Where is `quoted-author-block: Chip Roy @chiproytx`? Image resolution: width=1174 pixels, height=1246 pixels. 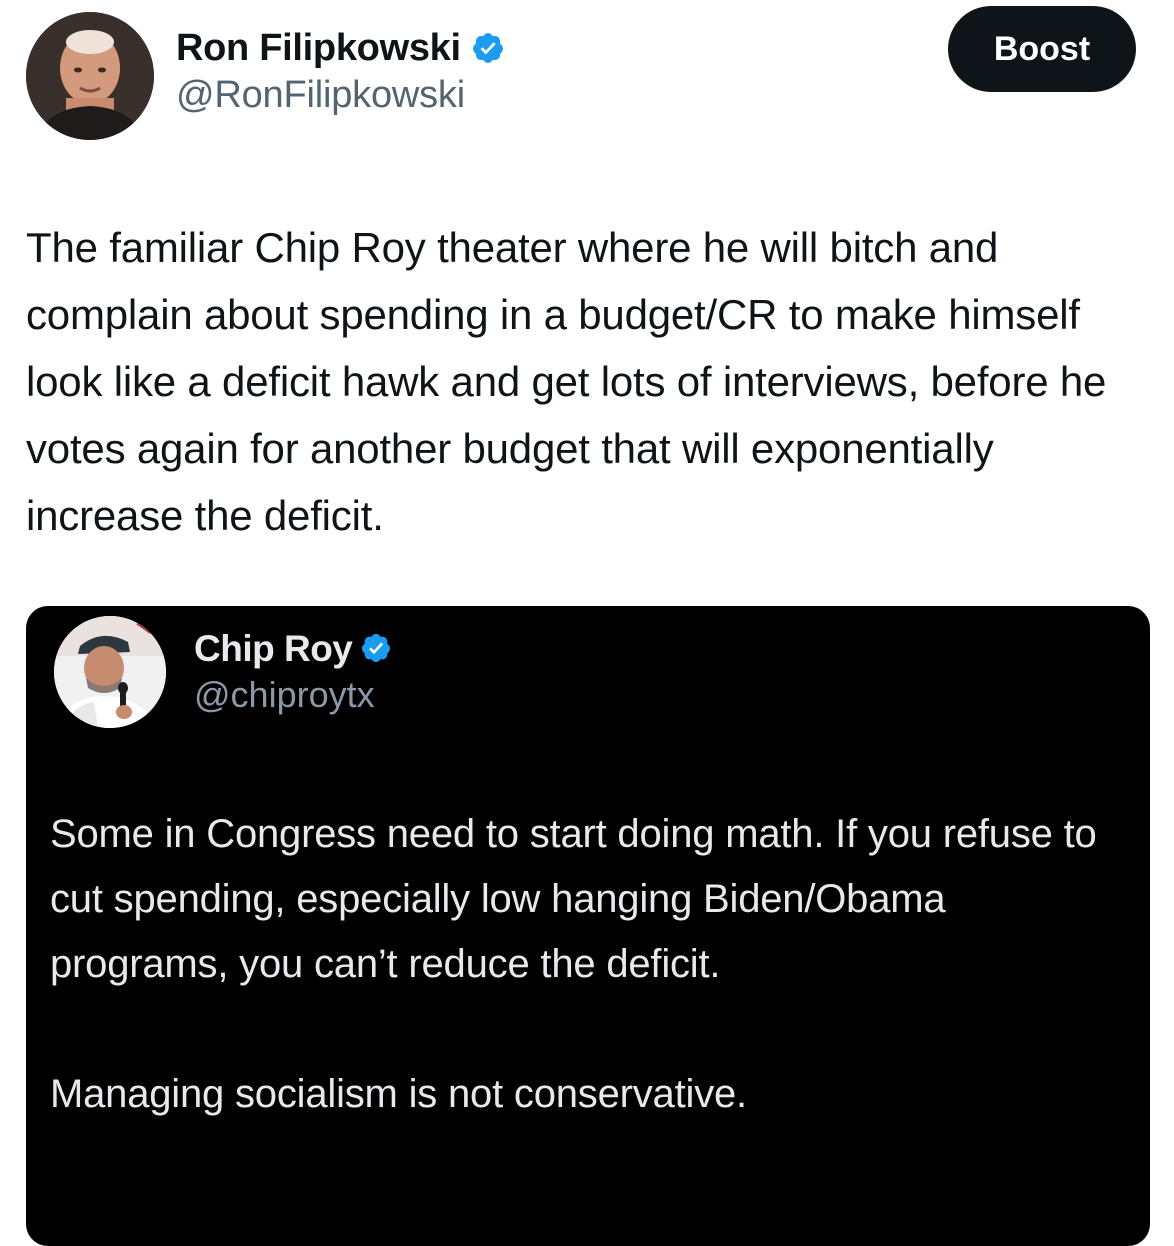 quoted-author-block: Chip Roy @chiproytx is located at coordinates (294, 671).